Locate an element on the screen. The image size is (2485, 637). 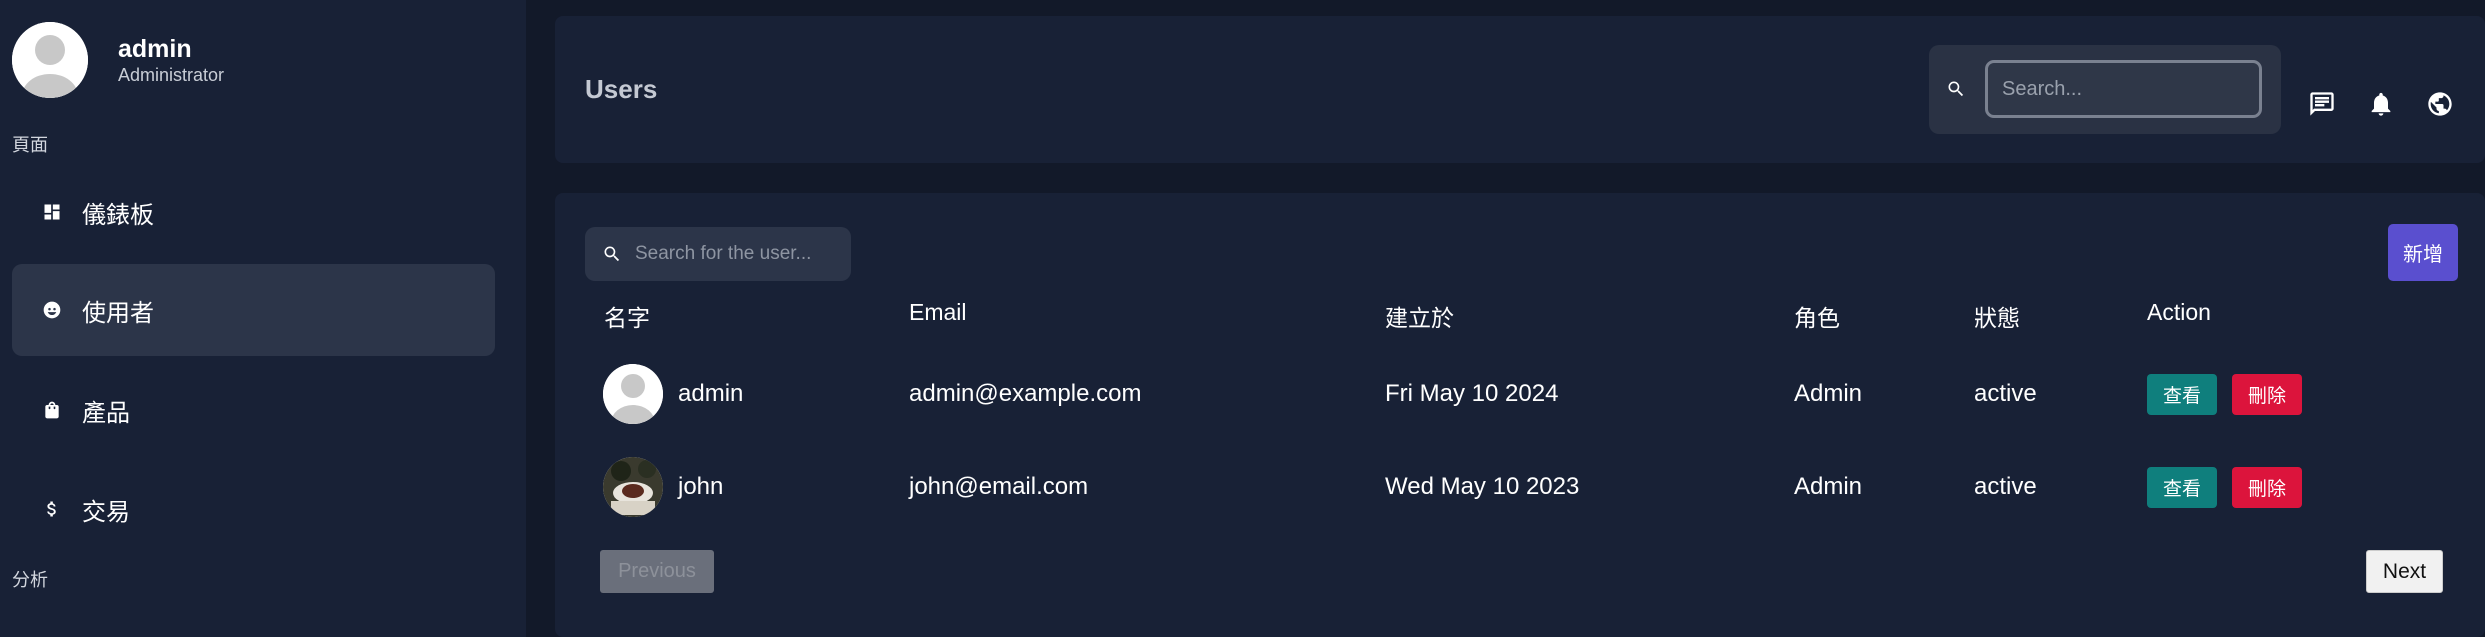
sidebar-item-transactions: 交易 is located at coordinates (253, 509).